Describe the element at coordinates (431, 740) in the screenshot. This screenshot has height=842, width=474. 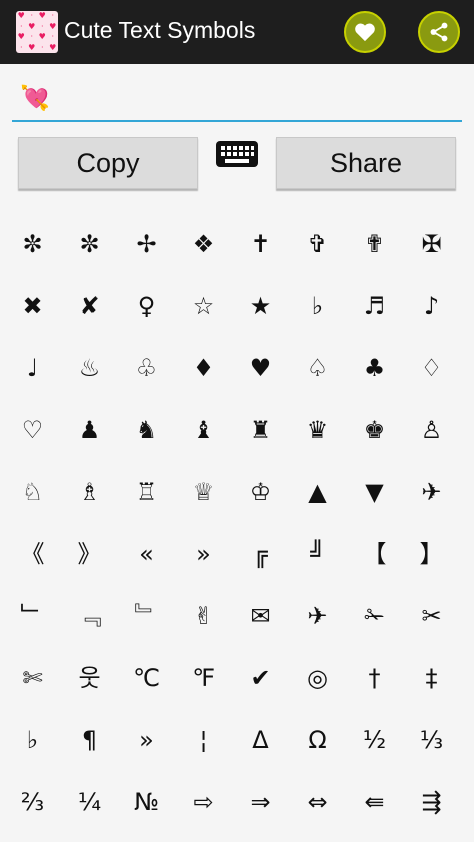
I see `symbol-item: ⅓` at that location.